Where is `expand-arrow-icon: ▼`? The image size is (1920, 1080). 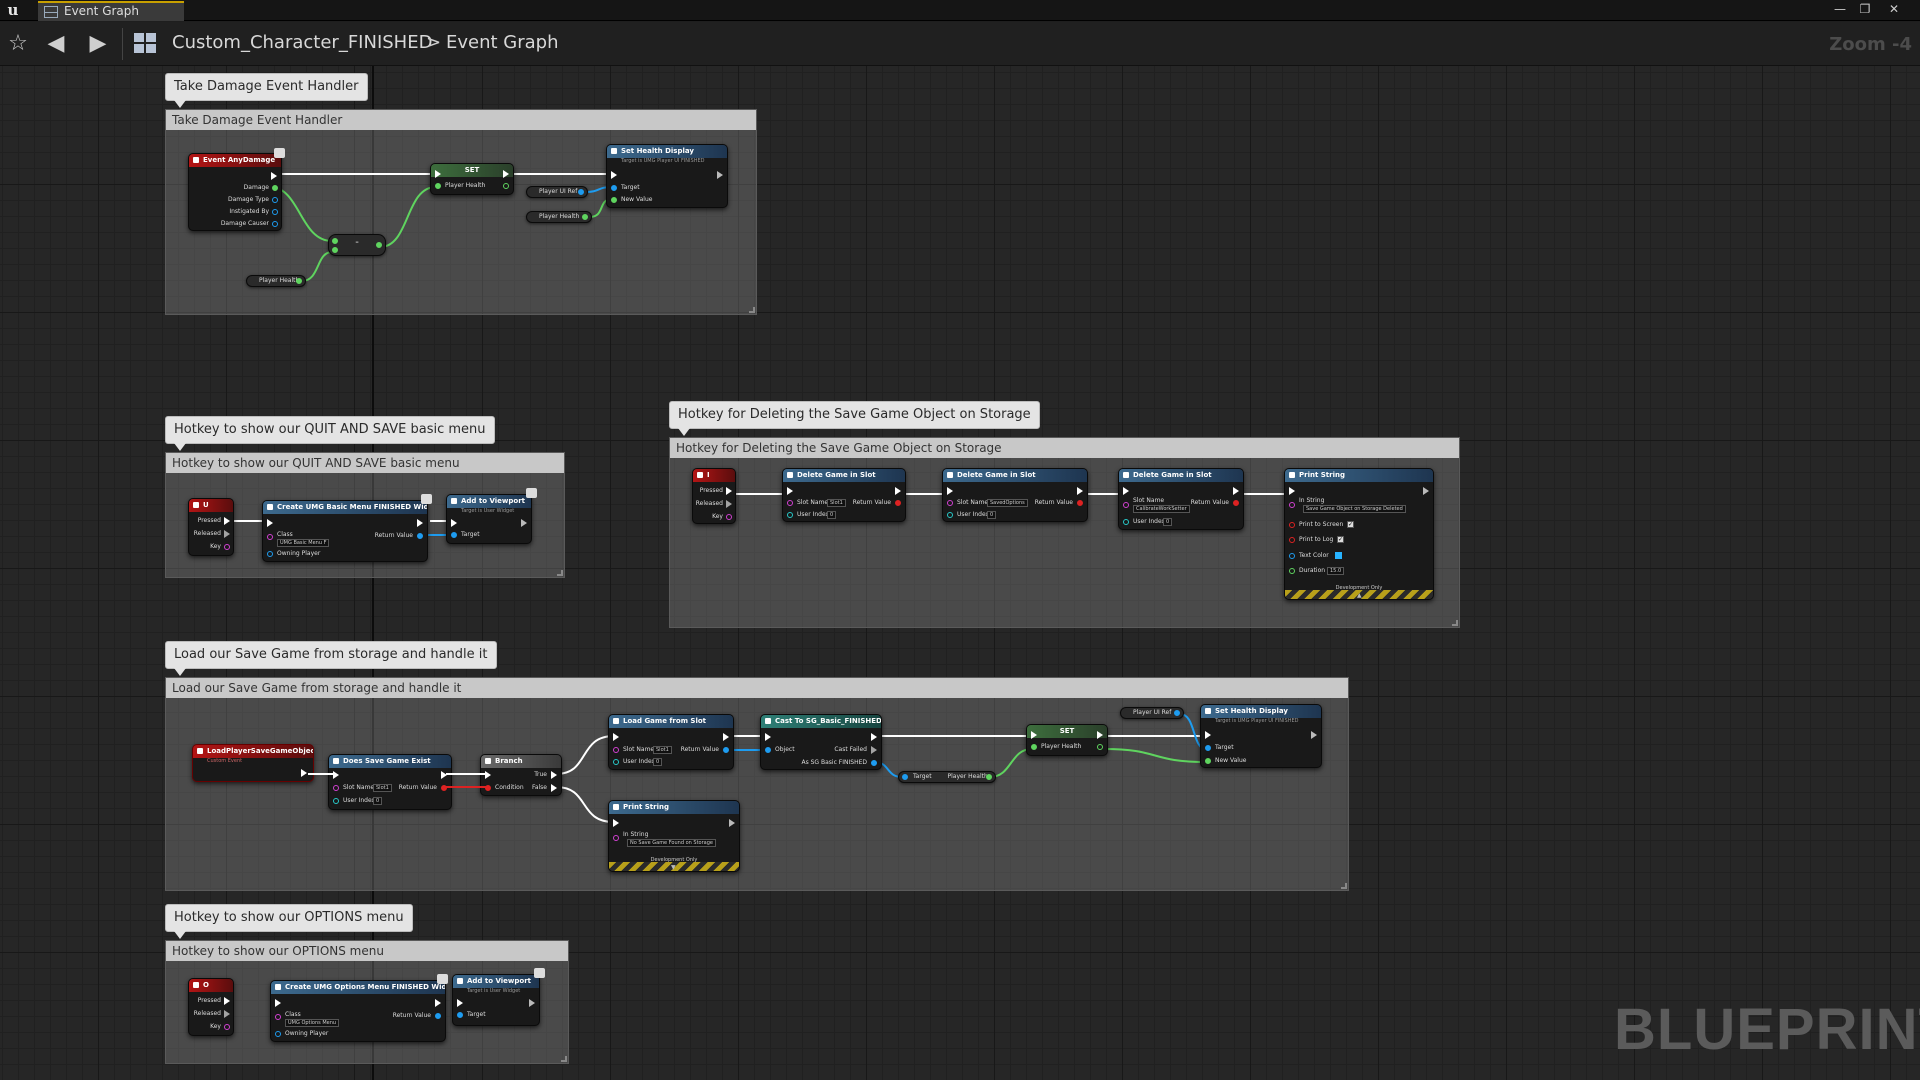 expand-arrow-icon: ▼ is located at coordinates (673, 867).